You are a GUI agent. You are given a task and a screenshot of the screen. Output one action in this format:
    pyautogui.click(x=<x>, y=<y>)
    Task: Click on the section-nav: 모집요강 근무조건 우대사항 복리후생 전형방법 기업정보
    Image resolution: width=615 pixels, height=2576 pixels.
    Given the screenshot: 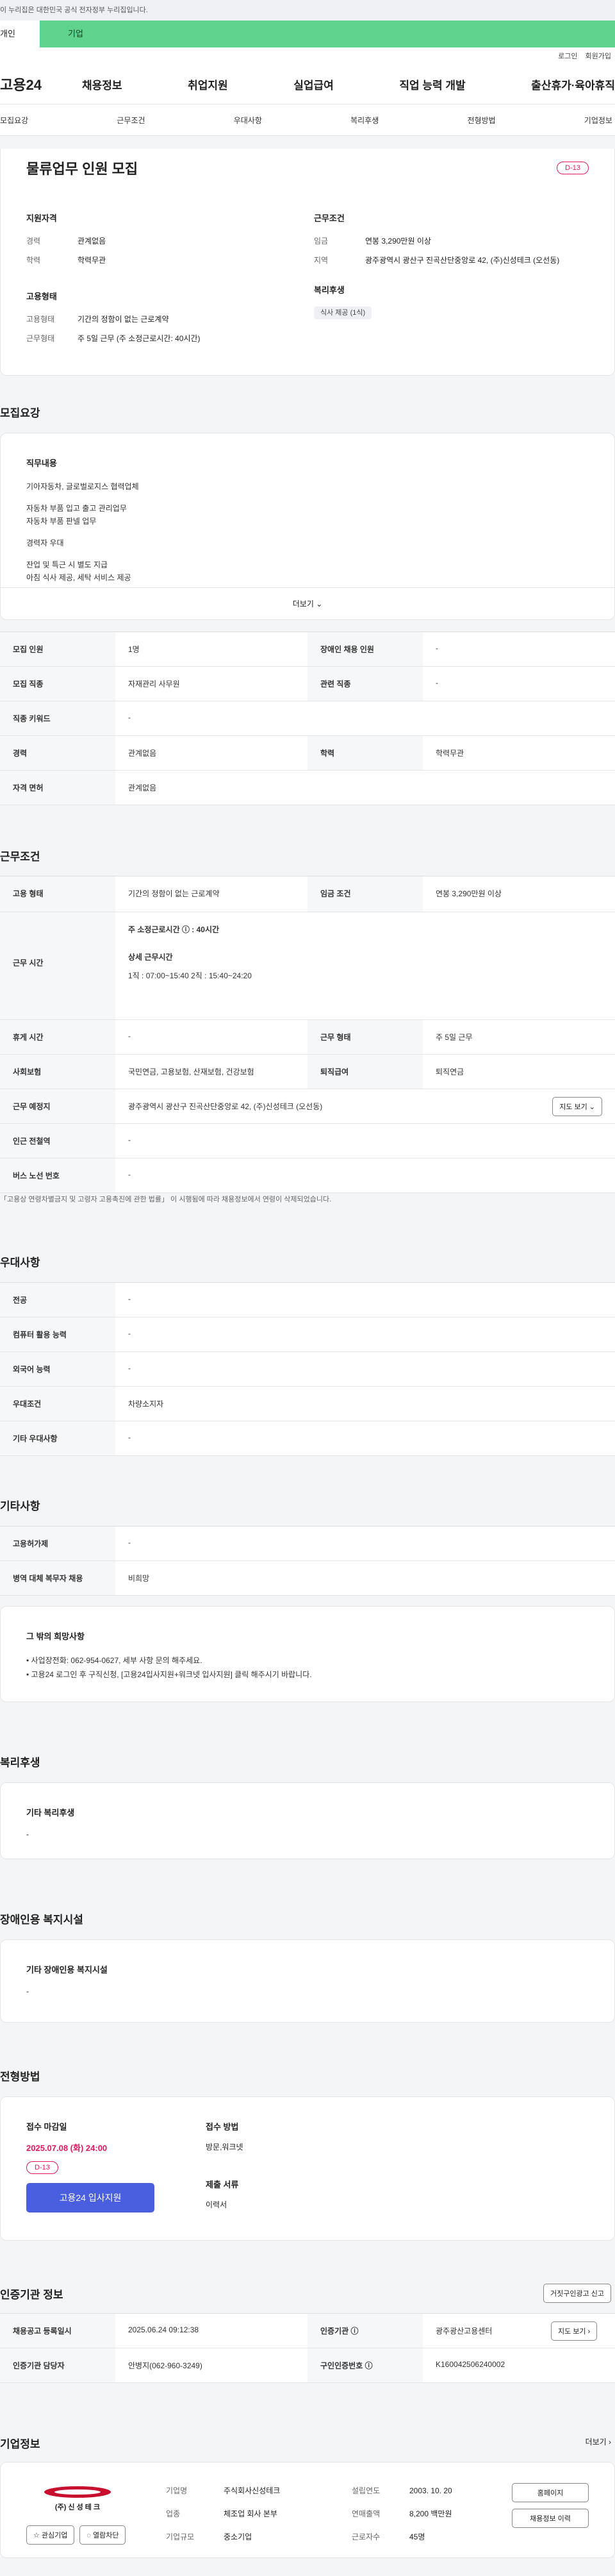 What is the action you would take?
    pyautogui.click(x=307, y=120)
    